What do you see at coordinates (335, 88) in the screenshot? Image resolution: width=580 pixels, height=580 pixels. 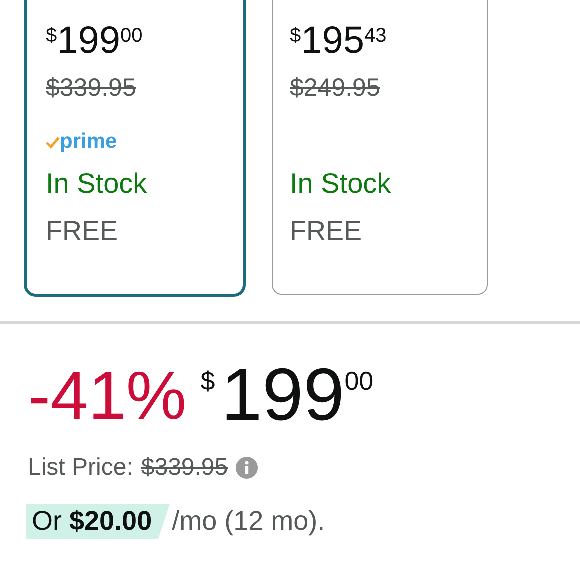 I see `was-price: $249.95` at bounding box center [335, 88].